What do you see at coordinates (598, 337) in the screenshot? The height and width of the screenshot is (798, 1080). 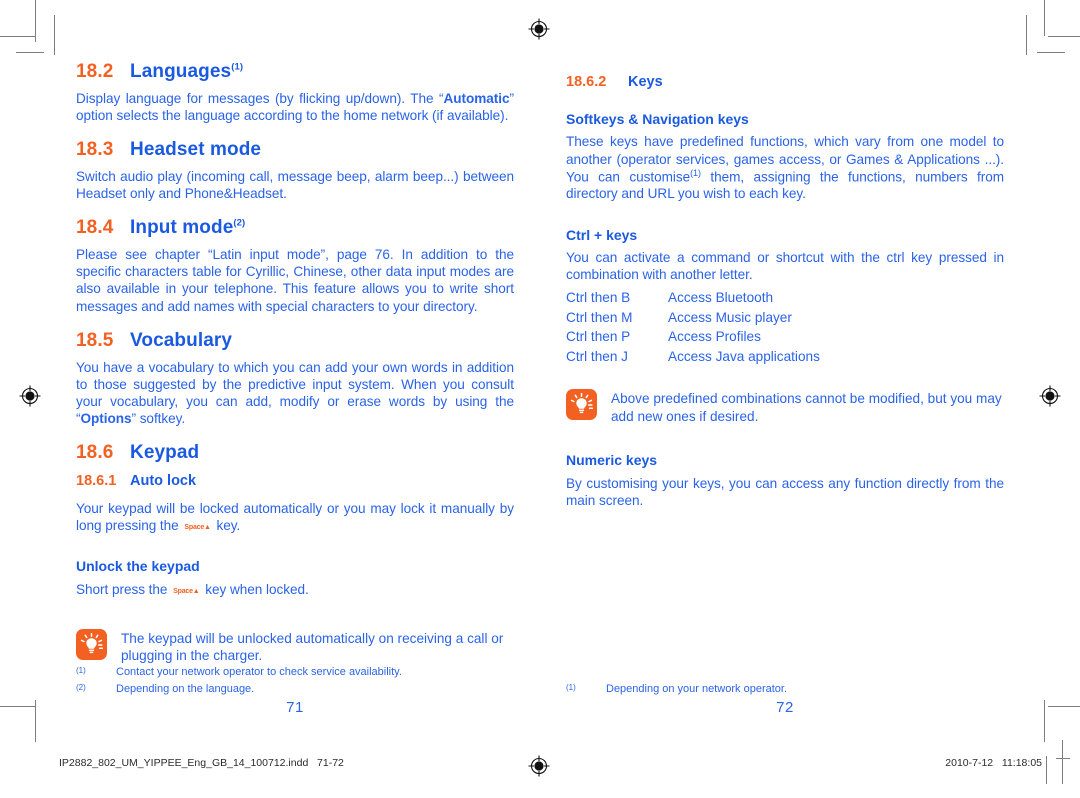 I see `shortcut-combo: Ctrl then P` at bounding box center [598, 337].